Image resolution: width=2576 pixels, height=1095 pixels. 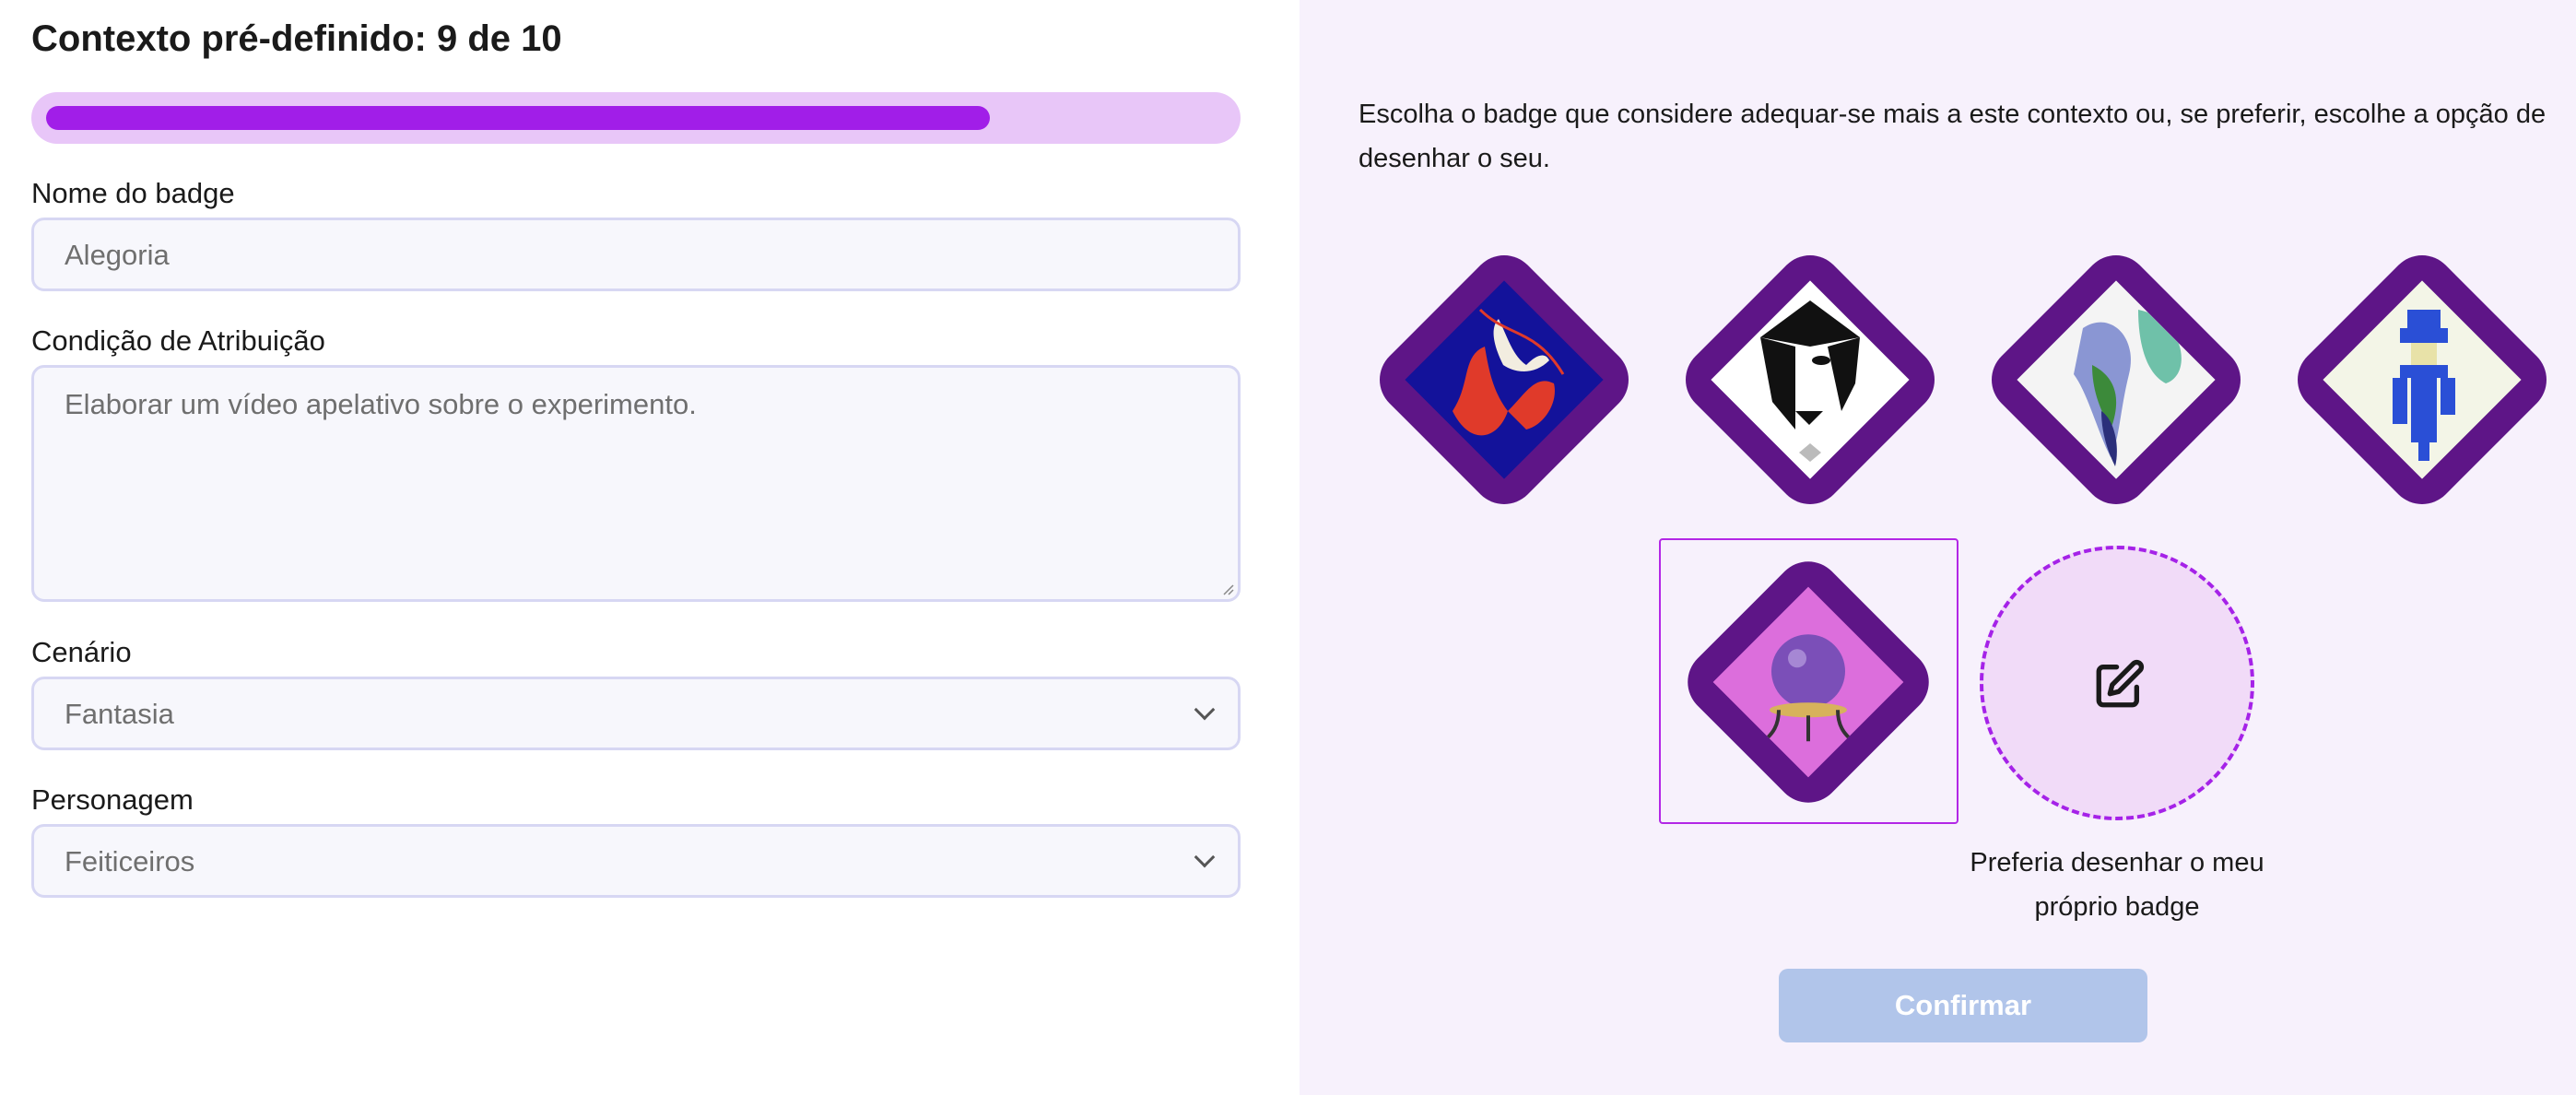 I want to click on pixel-wizard-artwork-icon, so click(x=2422, y=379).